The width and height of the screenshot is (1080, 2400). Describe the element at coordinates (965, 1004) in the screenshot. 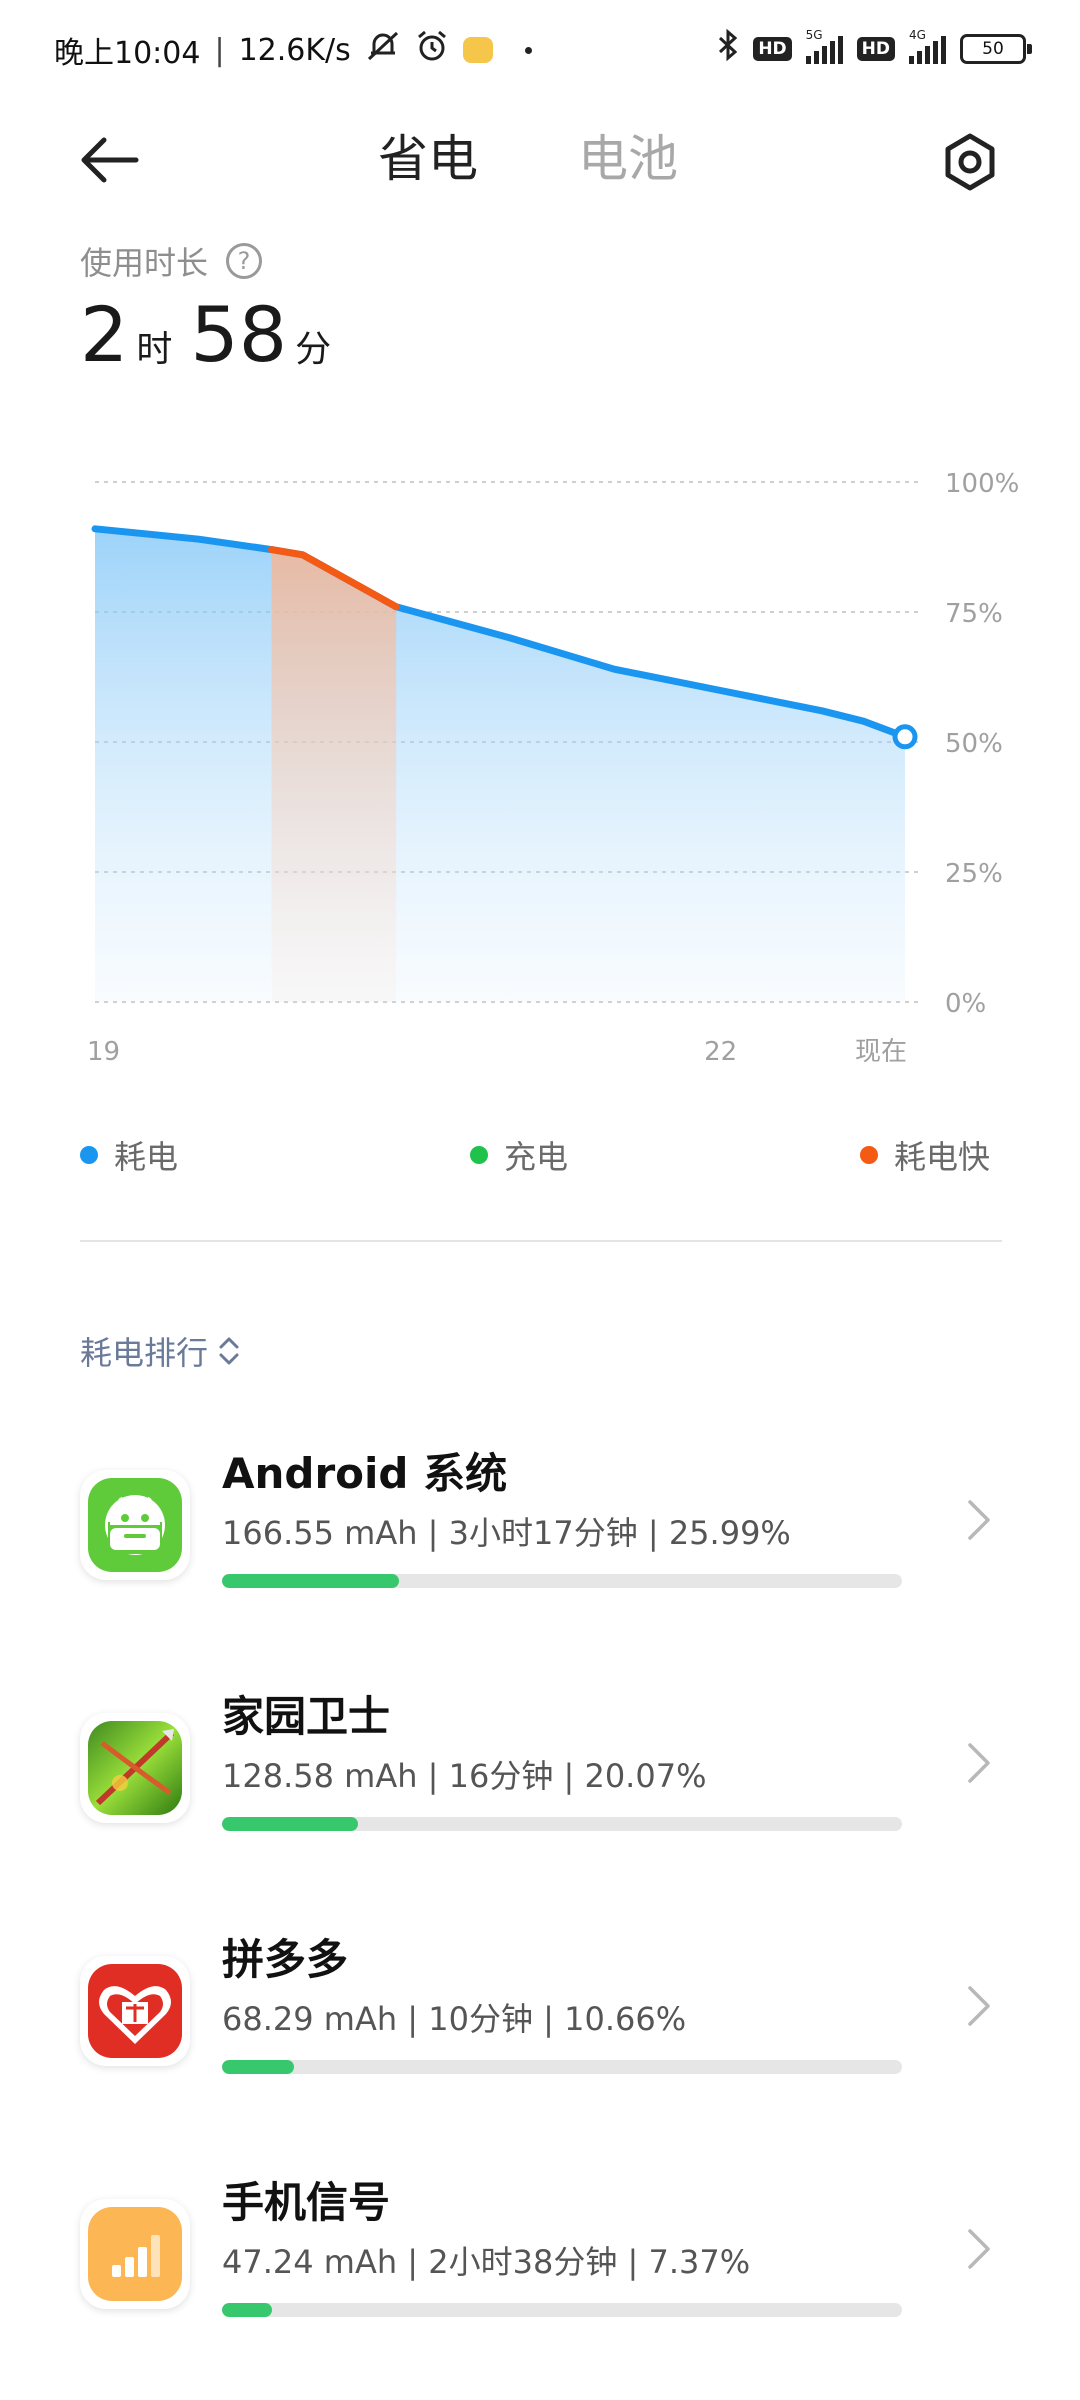

I see `y-tick-label: 0%` at that location.